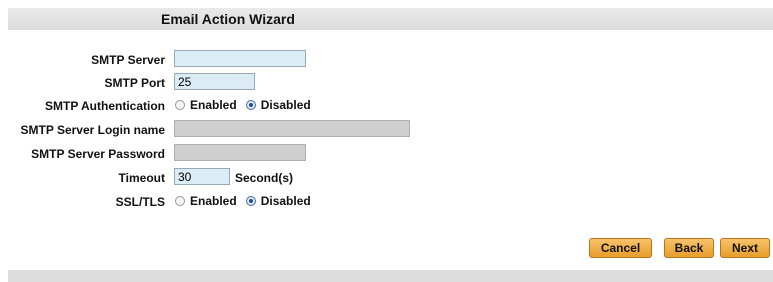 Image resolution: width=773 pixels, height=282 pixels. Describe the element at coordinates (98, 154) in the screenshot. I see `password-label: SMTP Server Password` at that location.